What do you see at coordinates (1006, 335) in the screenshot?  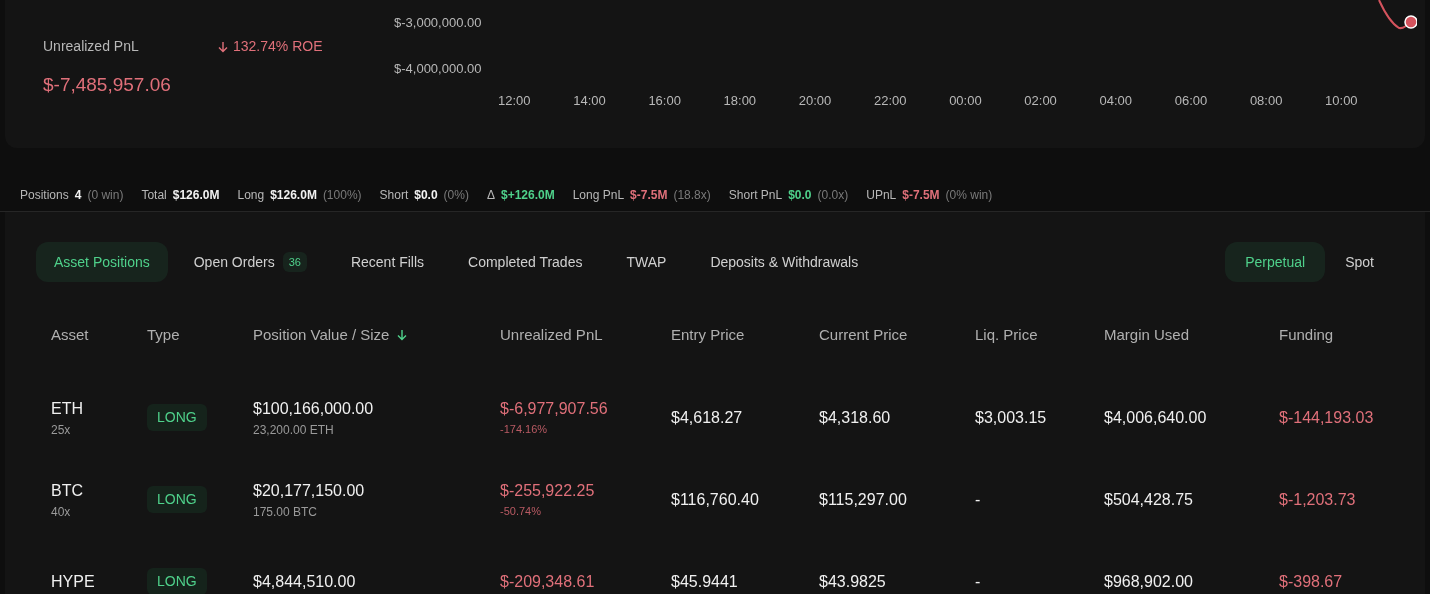 I see `column-header: Liq. Price` at bounding box center [1006, 335].